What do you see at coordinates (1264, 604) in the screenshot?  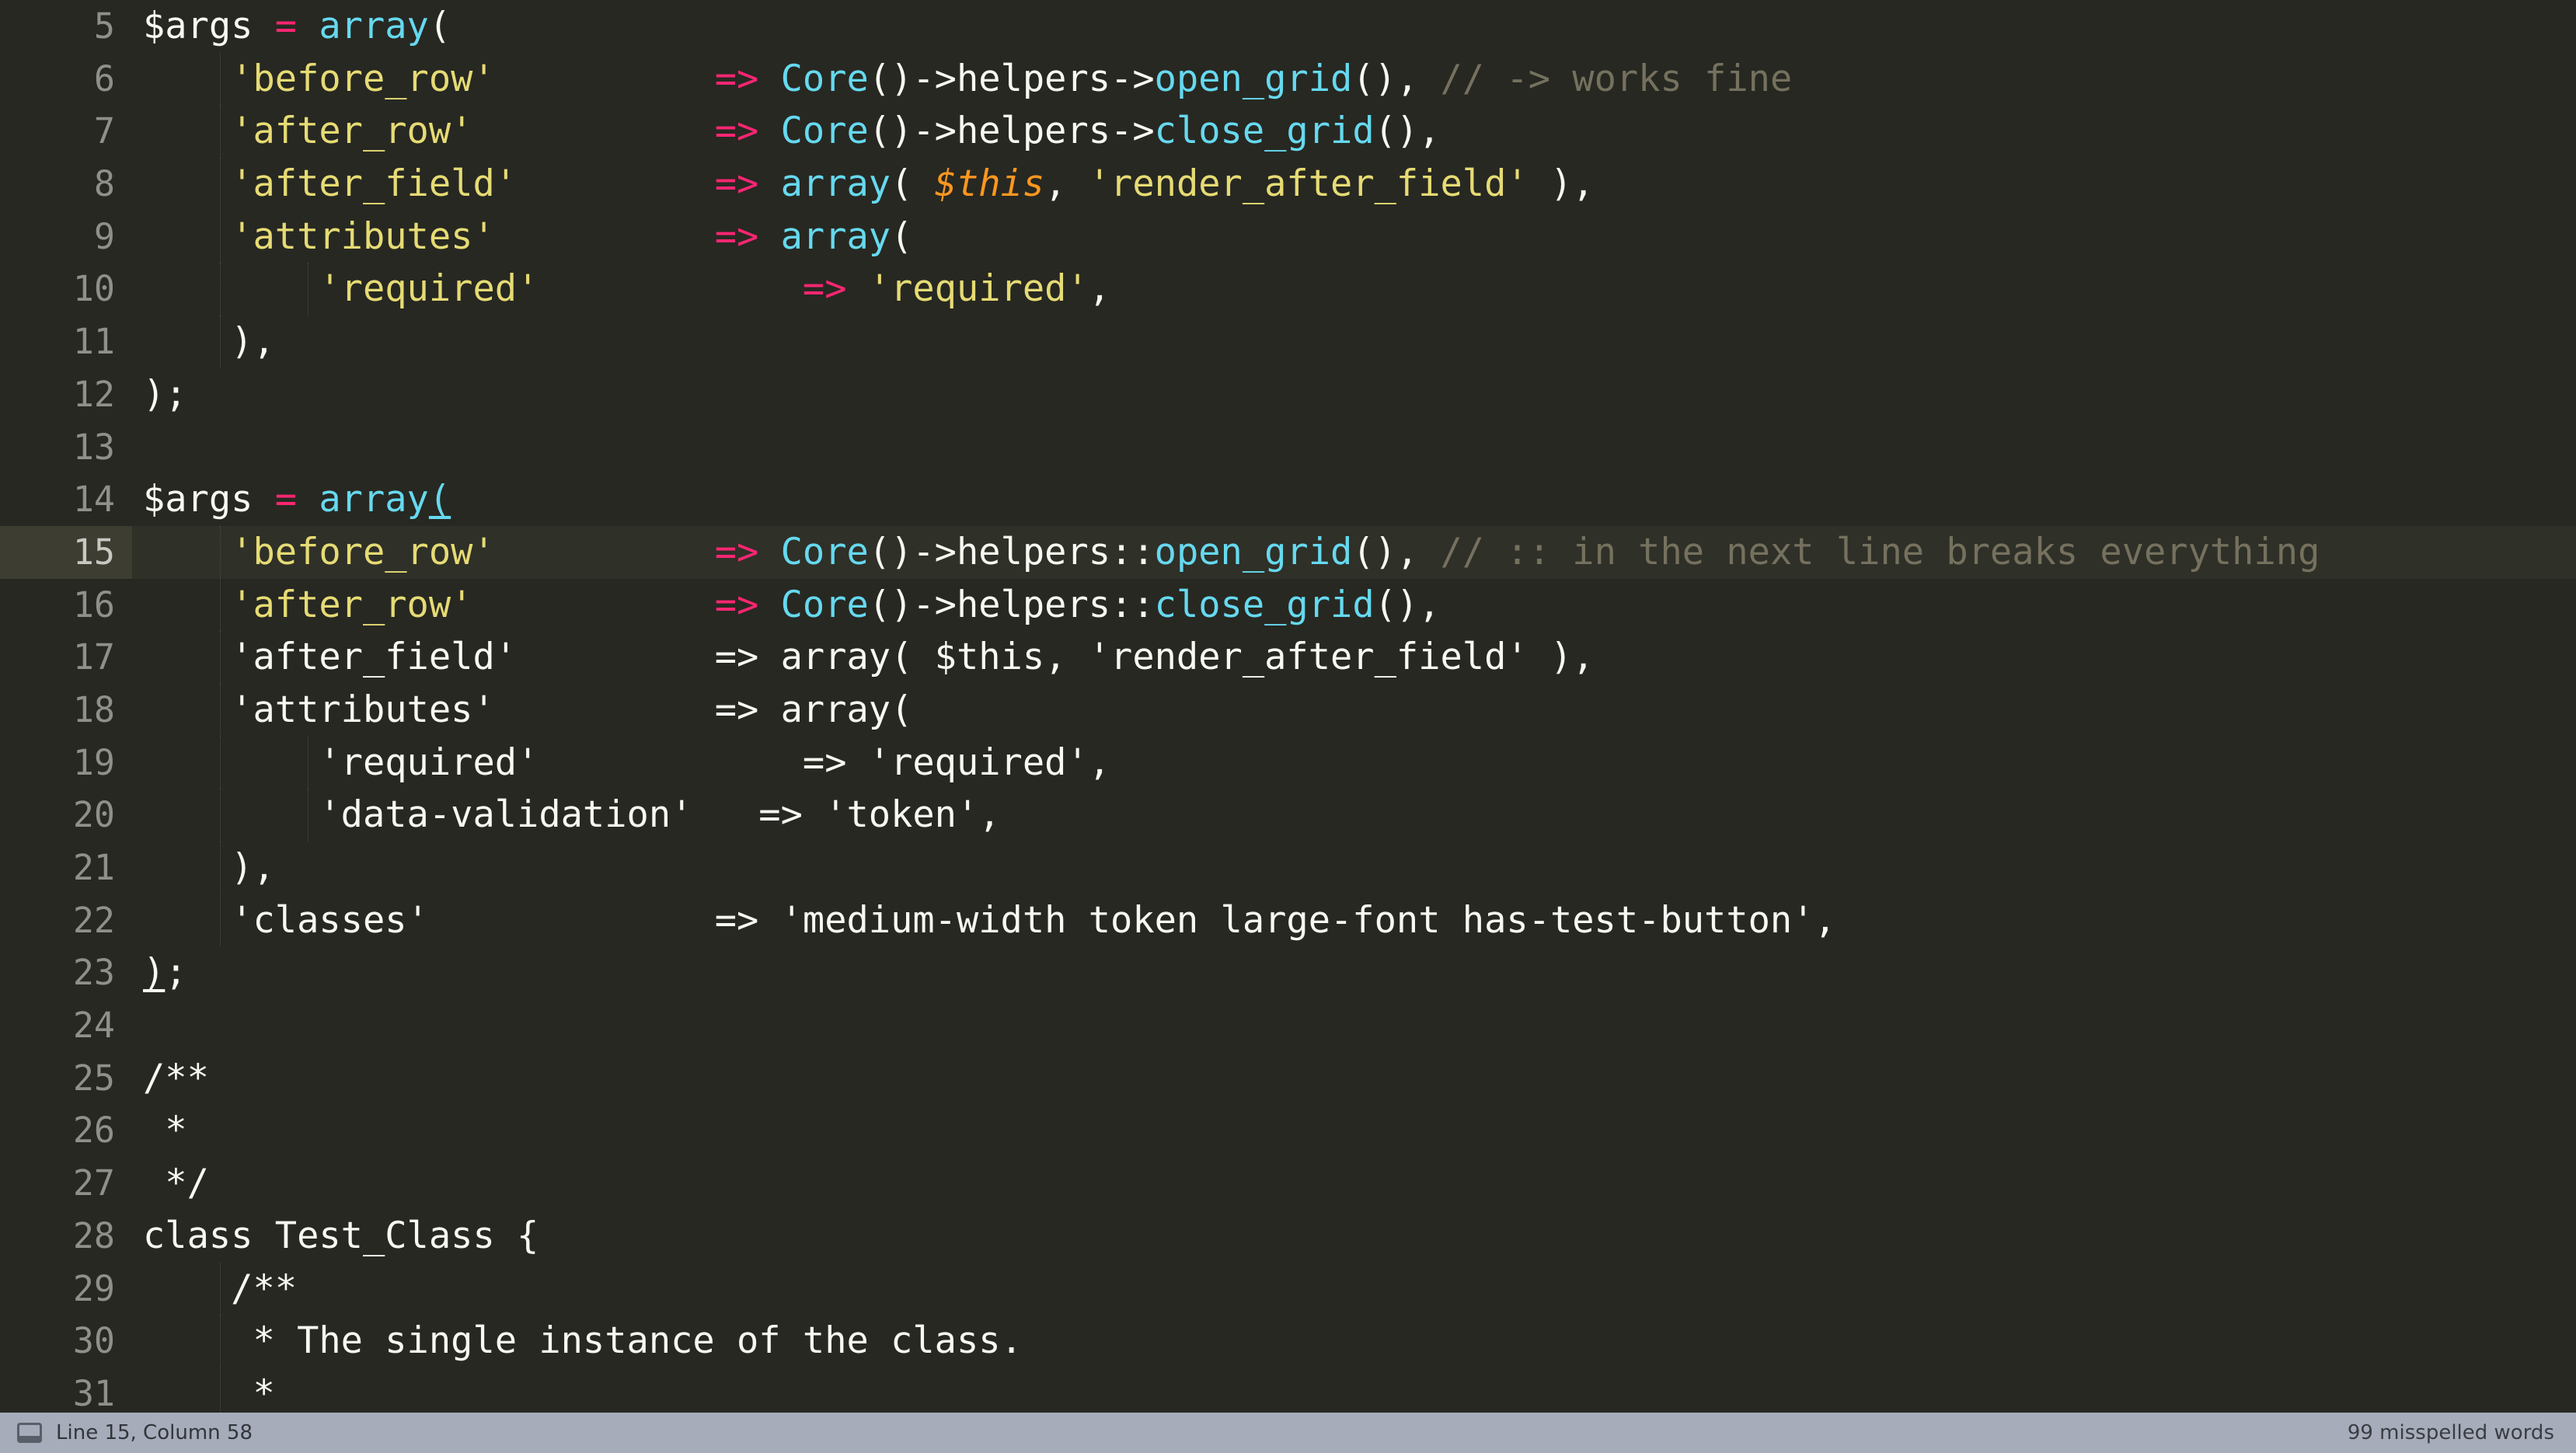 I see `code-token-fn: close_grid` at bounding box center [1264, 604].